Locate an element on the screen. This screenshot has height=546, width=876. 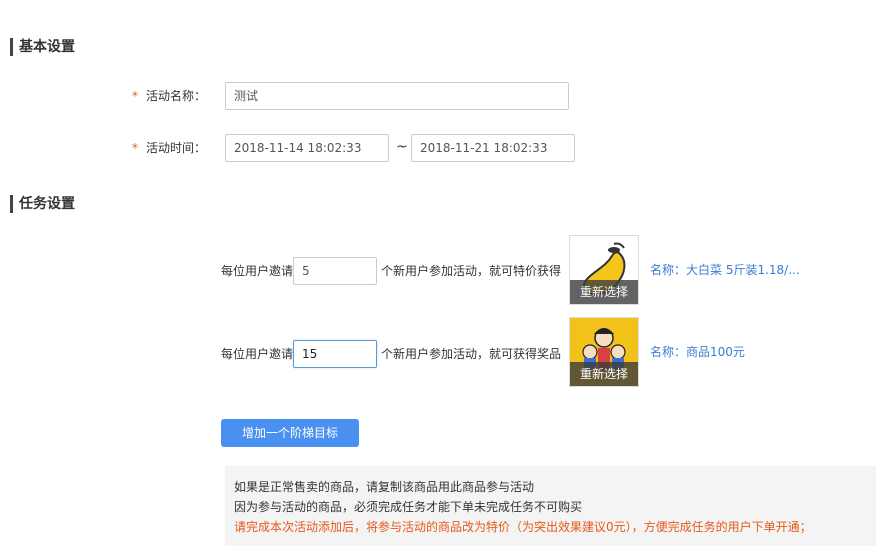
task-settings-title: 任务设置 is located at coordinates (42, 204).